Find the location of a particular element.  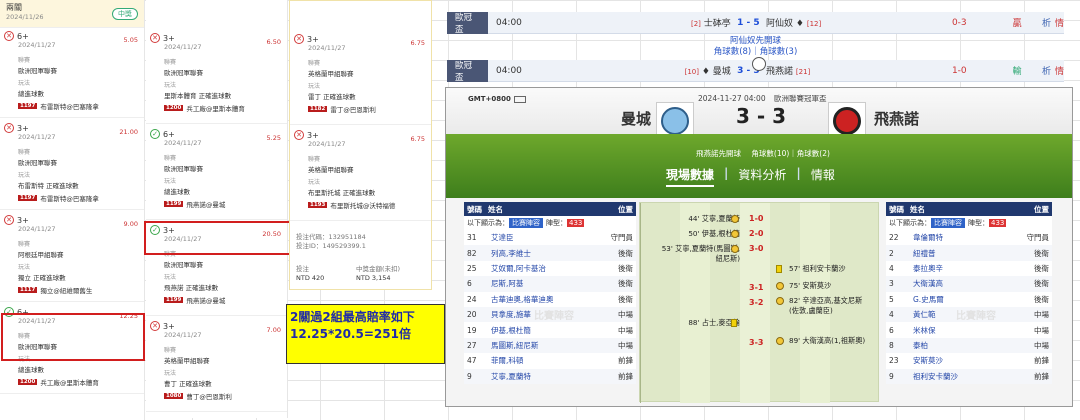

player-name: 米林保 is located at coordinates (924, 330).